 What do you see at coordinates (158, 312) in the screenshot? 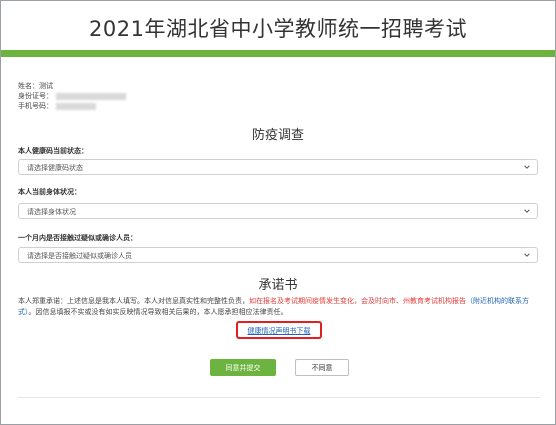
I see `pledge-text-part2: 。因信息填报不实或没有如实反映情况导致相关后果的，本人愿承担相应法律责任。` at bounding box center [158, 312].